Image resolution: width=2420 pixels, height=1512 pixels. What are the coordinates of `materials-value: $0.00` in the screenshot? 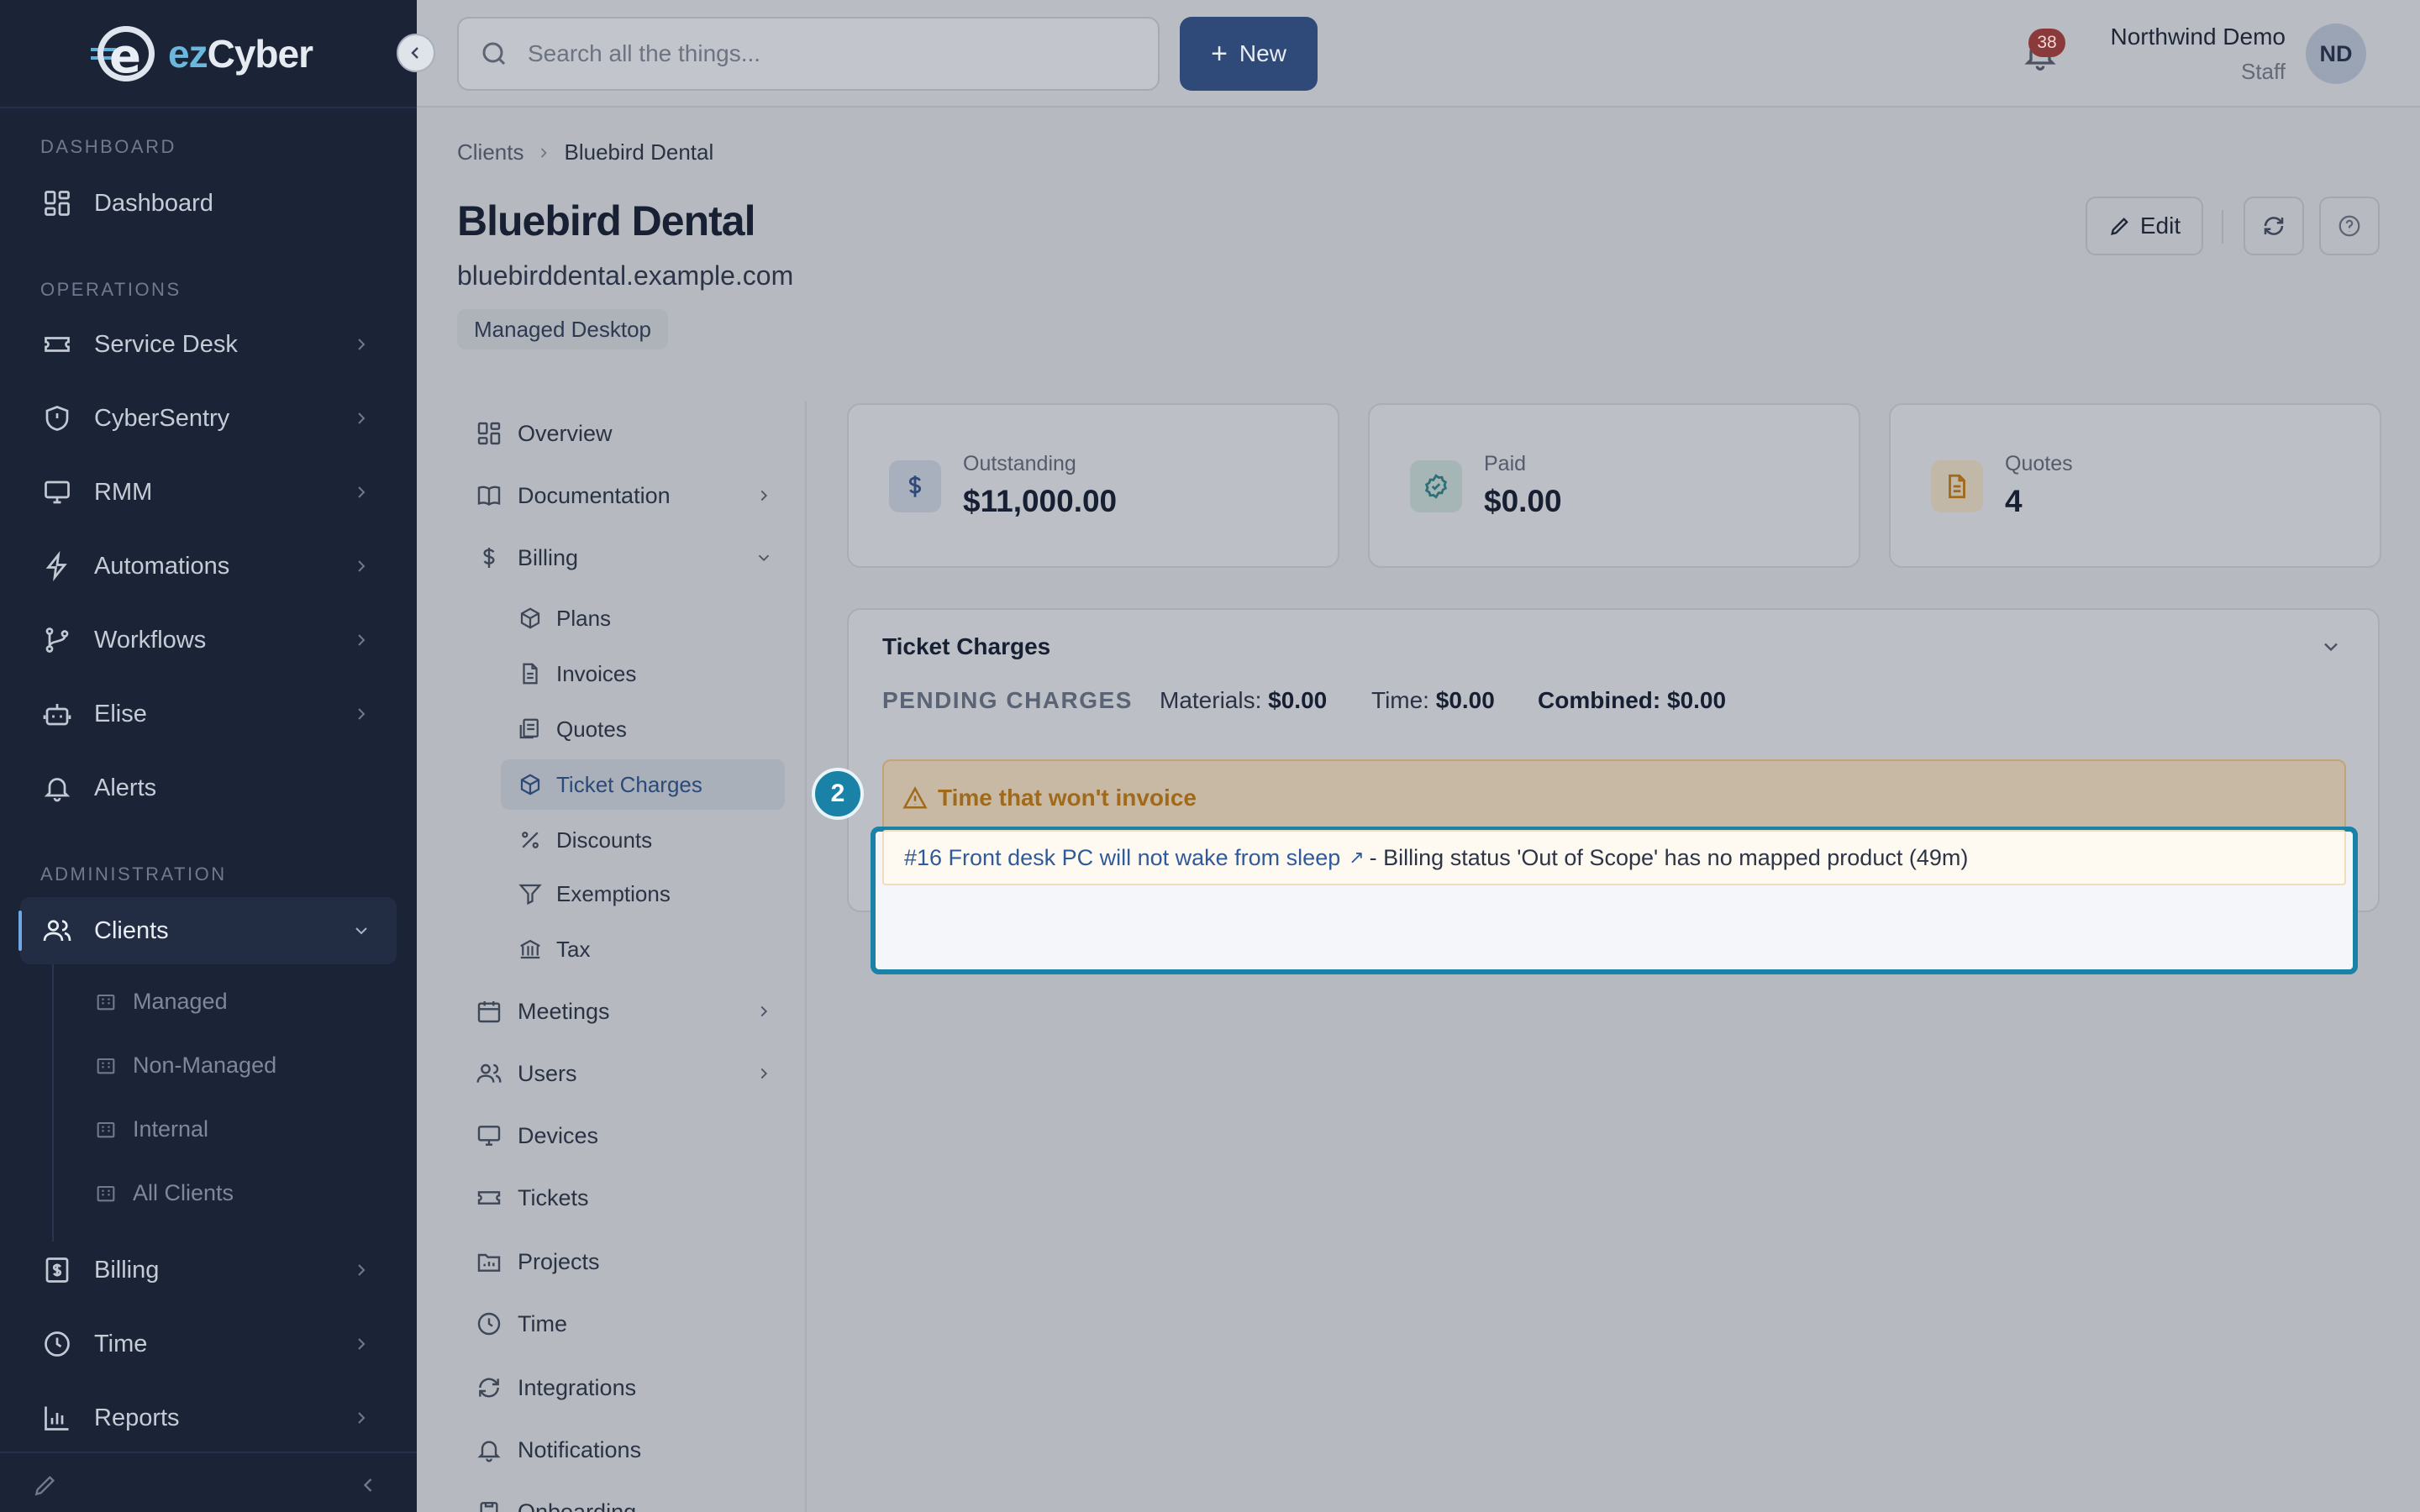 It's located at (1298, 700).